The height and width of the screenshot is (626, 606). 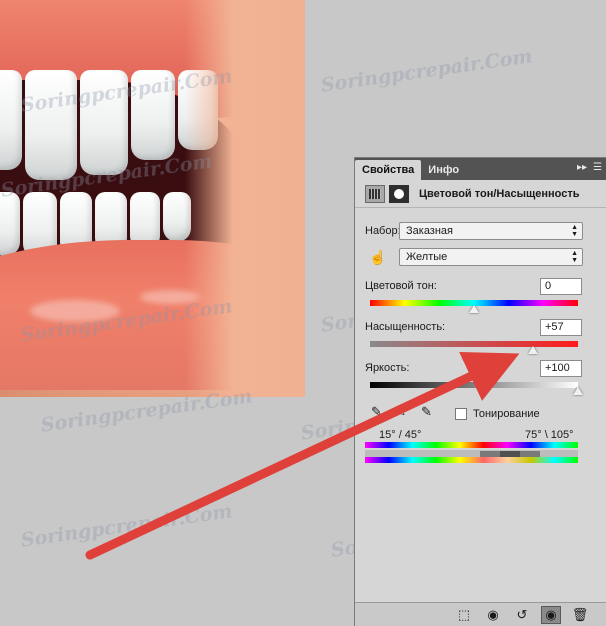 What do you see at coordinates (474, 385) in the screenshot?
I see `lightness-slider-track` at bounding box center [474, 385].